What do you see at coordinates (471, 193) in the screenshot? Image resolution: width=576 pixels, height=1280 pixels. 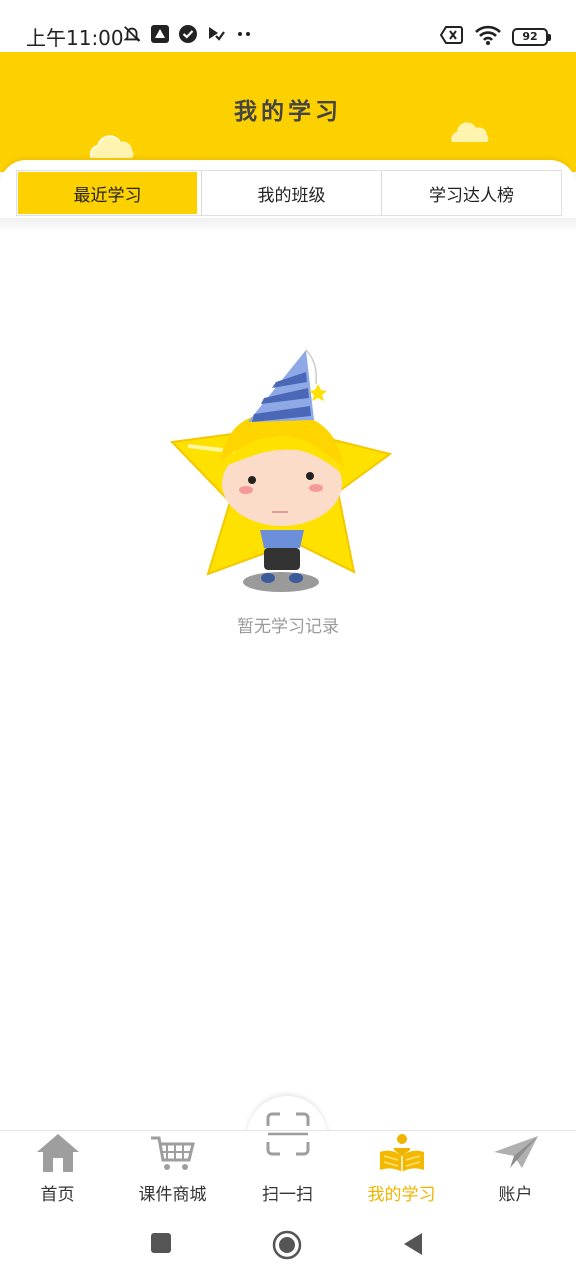 I see `tab-leaderboard: 学习达人榜` at bounding box center [471, 193].